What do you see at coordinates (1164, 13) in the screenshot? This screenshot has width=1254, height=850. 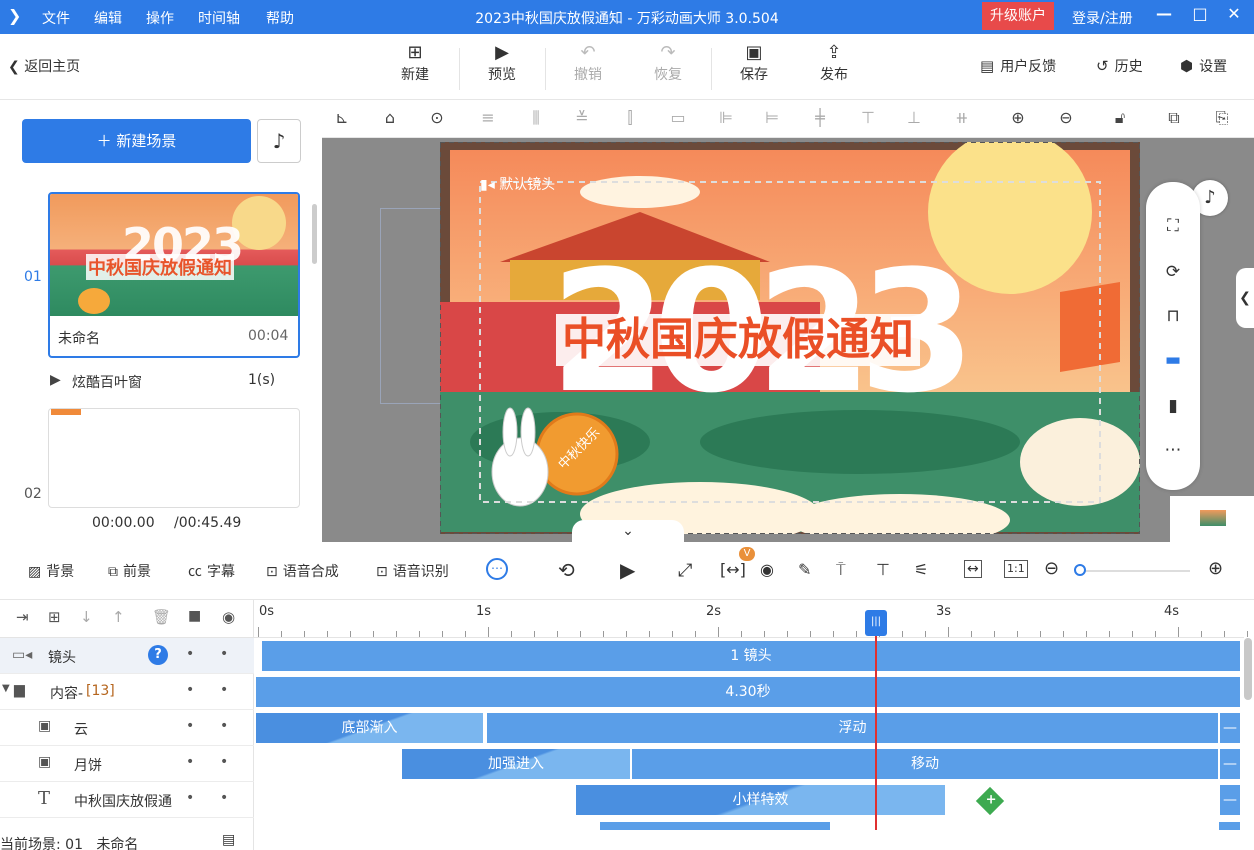 I see `minimize-icon: —` at bounding box center [1164, 13].